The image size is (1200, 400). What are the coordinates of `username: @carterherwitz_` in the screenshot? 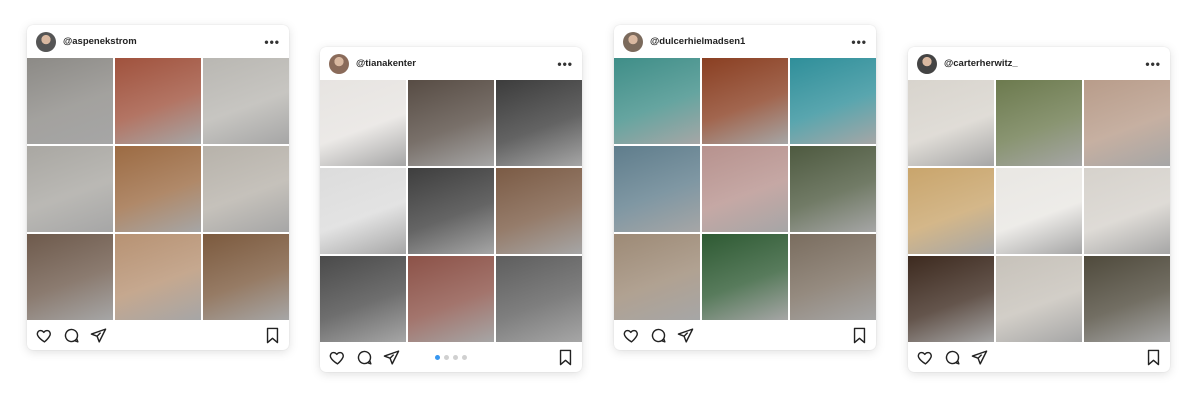 It's located at (1044, 63).